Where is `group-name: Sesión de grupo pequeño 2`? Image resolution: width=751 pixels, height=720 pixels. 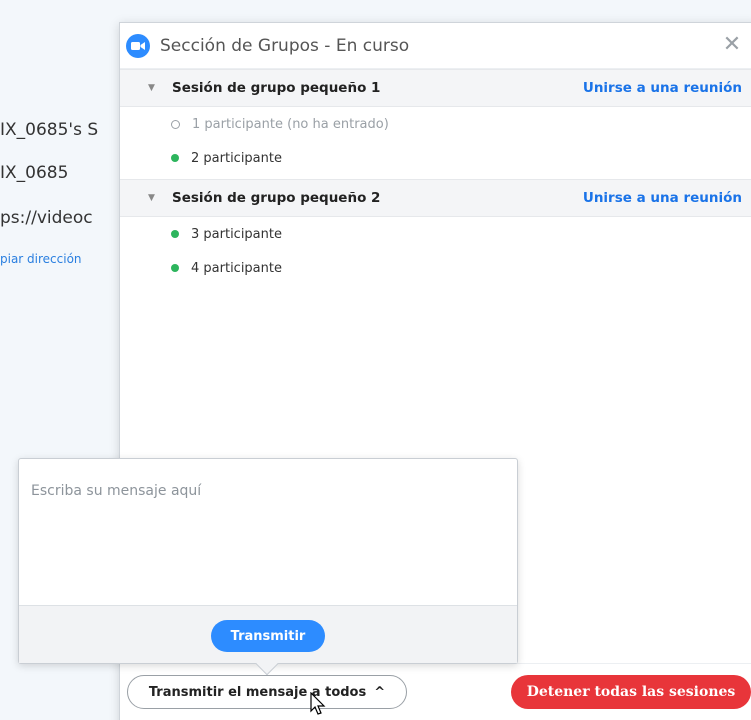
group-name: Sesión de grupo pequeño 2 is located at coordinates (276, 198).